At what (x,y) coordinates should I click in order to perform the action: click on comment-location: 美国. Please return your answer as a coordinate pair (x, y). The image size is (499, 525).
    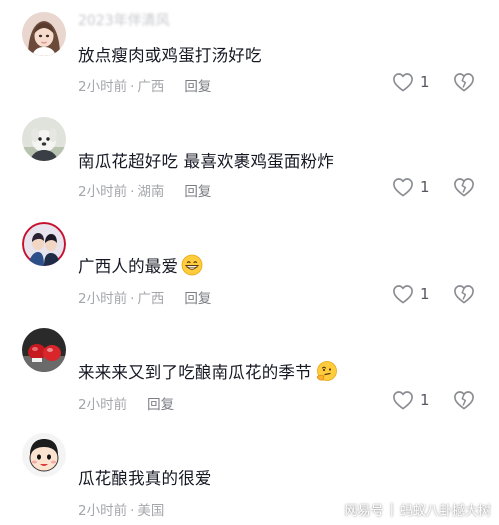
    Looking at the image, I should click on (151, 511).